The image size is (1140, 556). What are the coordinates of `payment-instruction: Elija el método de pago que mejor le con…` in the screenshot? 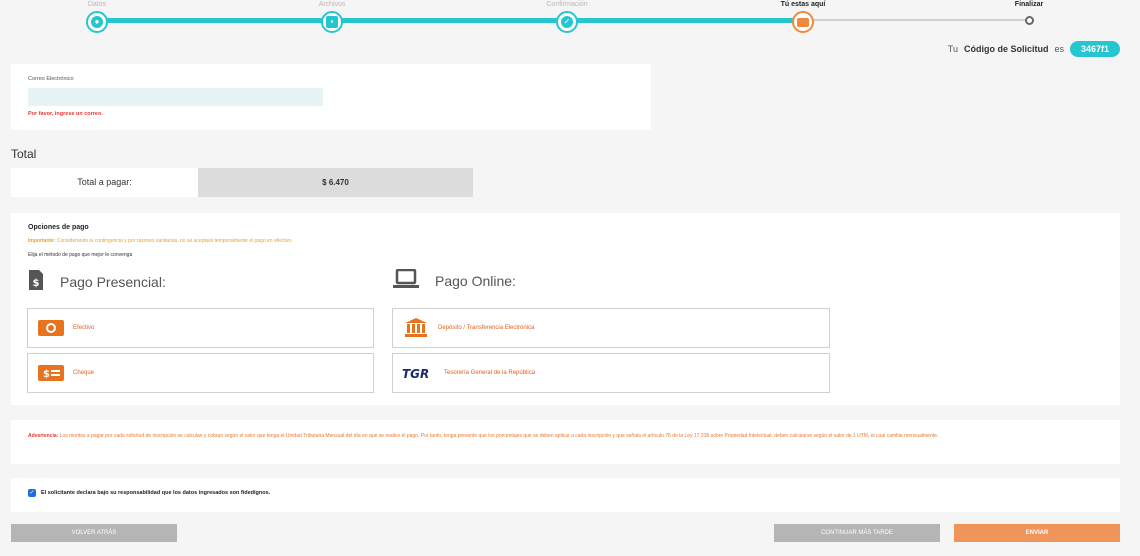 It's located at (80, 255).